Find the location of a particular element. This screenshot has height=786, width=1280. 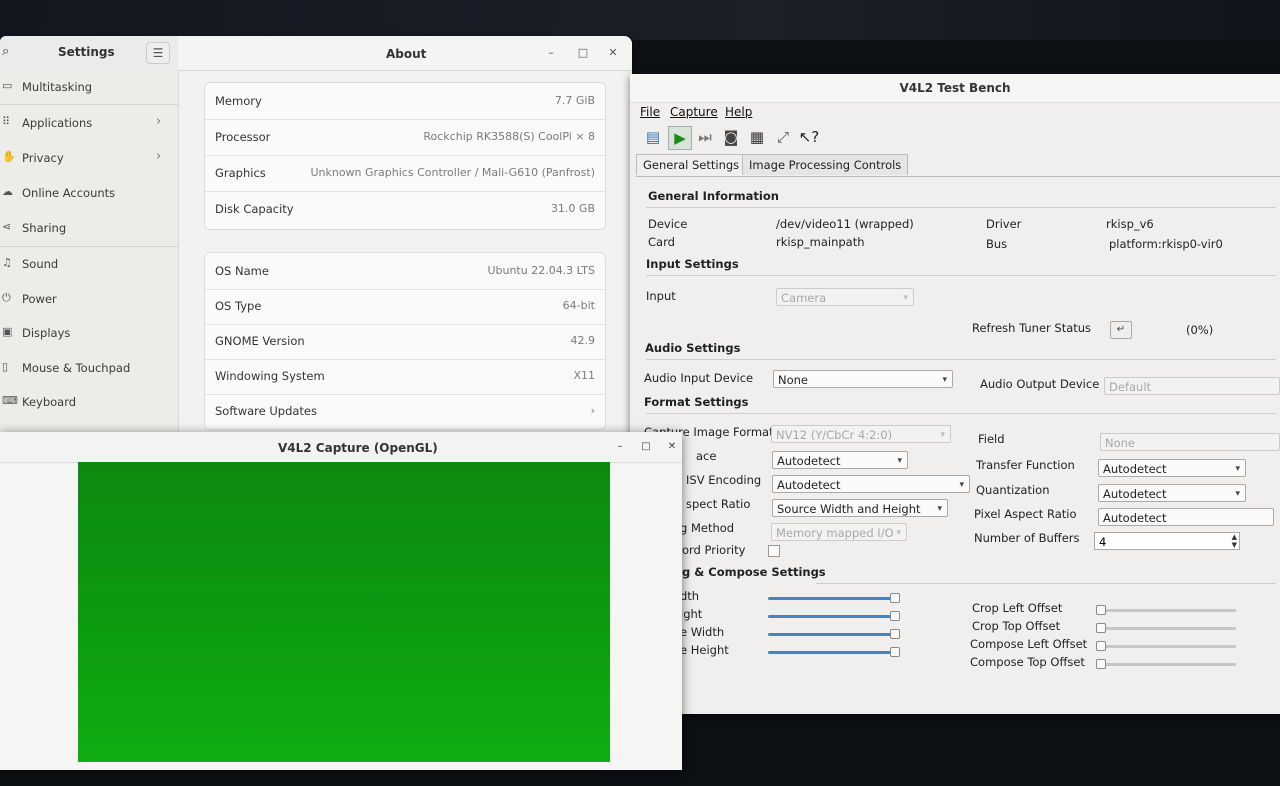

info-value: 31.0 GB is located at coordinates (572, 208).